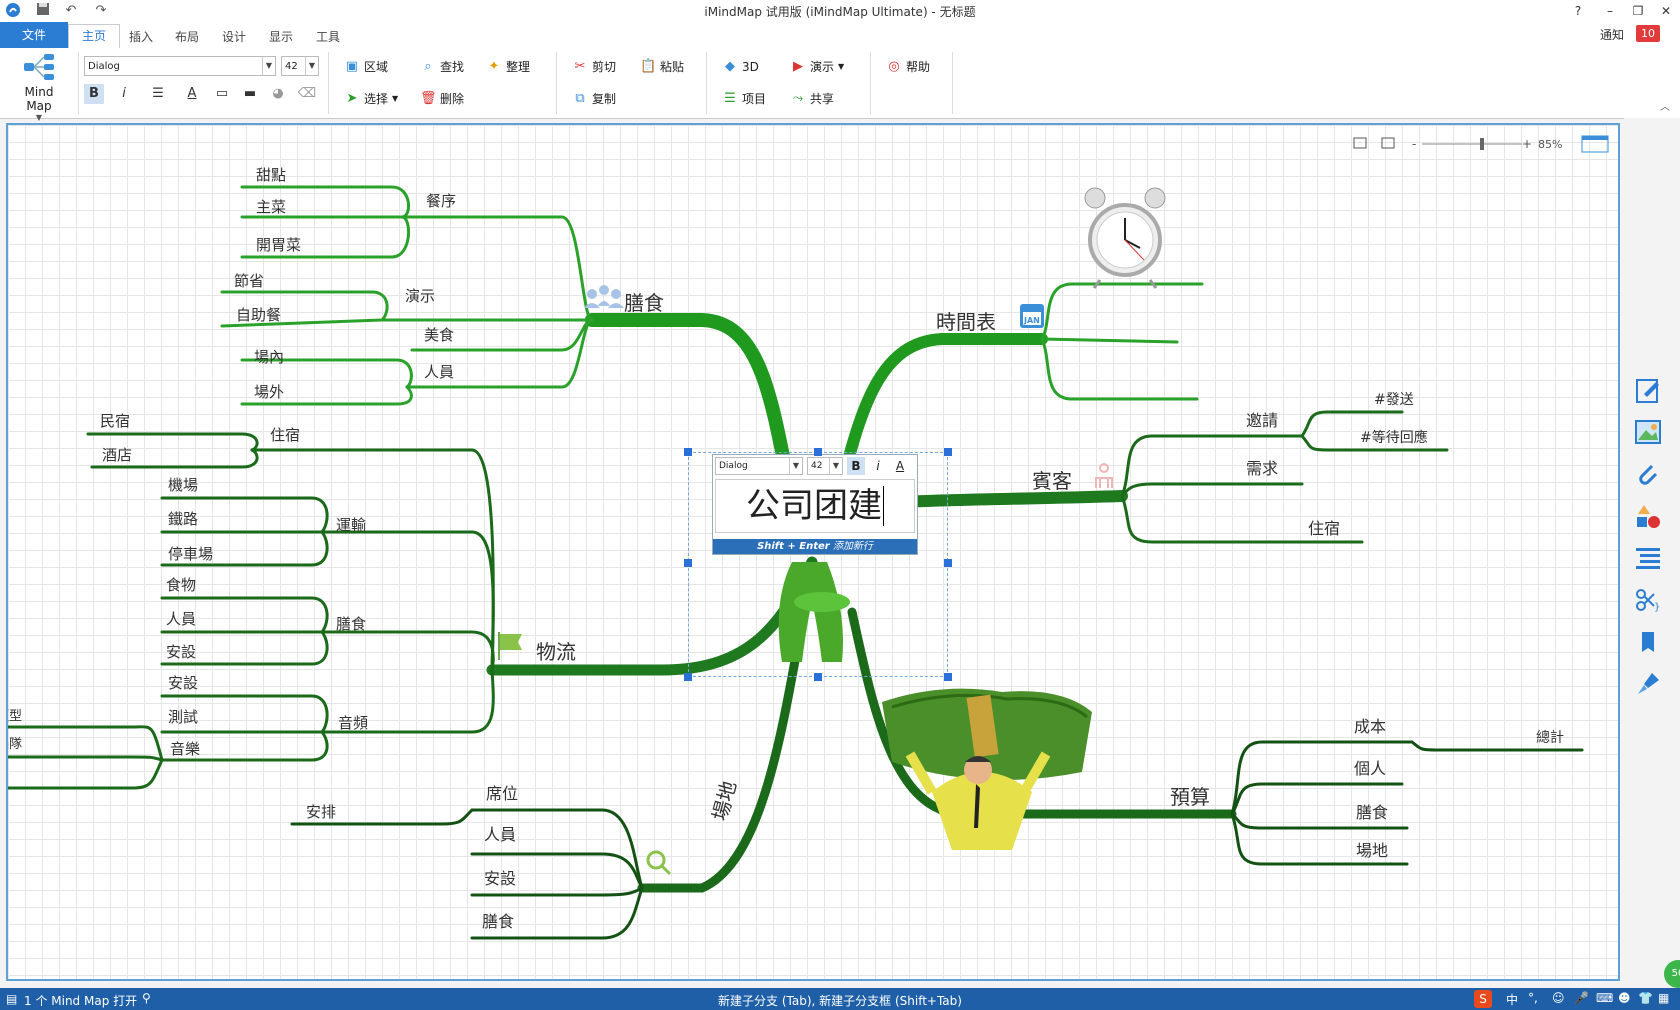 This screenshot has height=1010, width=1680. Describe the element at coordinates (744, 99) in the screenshot. I see `item-button: ☰ 项目` at that location.